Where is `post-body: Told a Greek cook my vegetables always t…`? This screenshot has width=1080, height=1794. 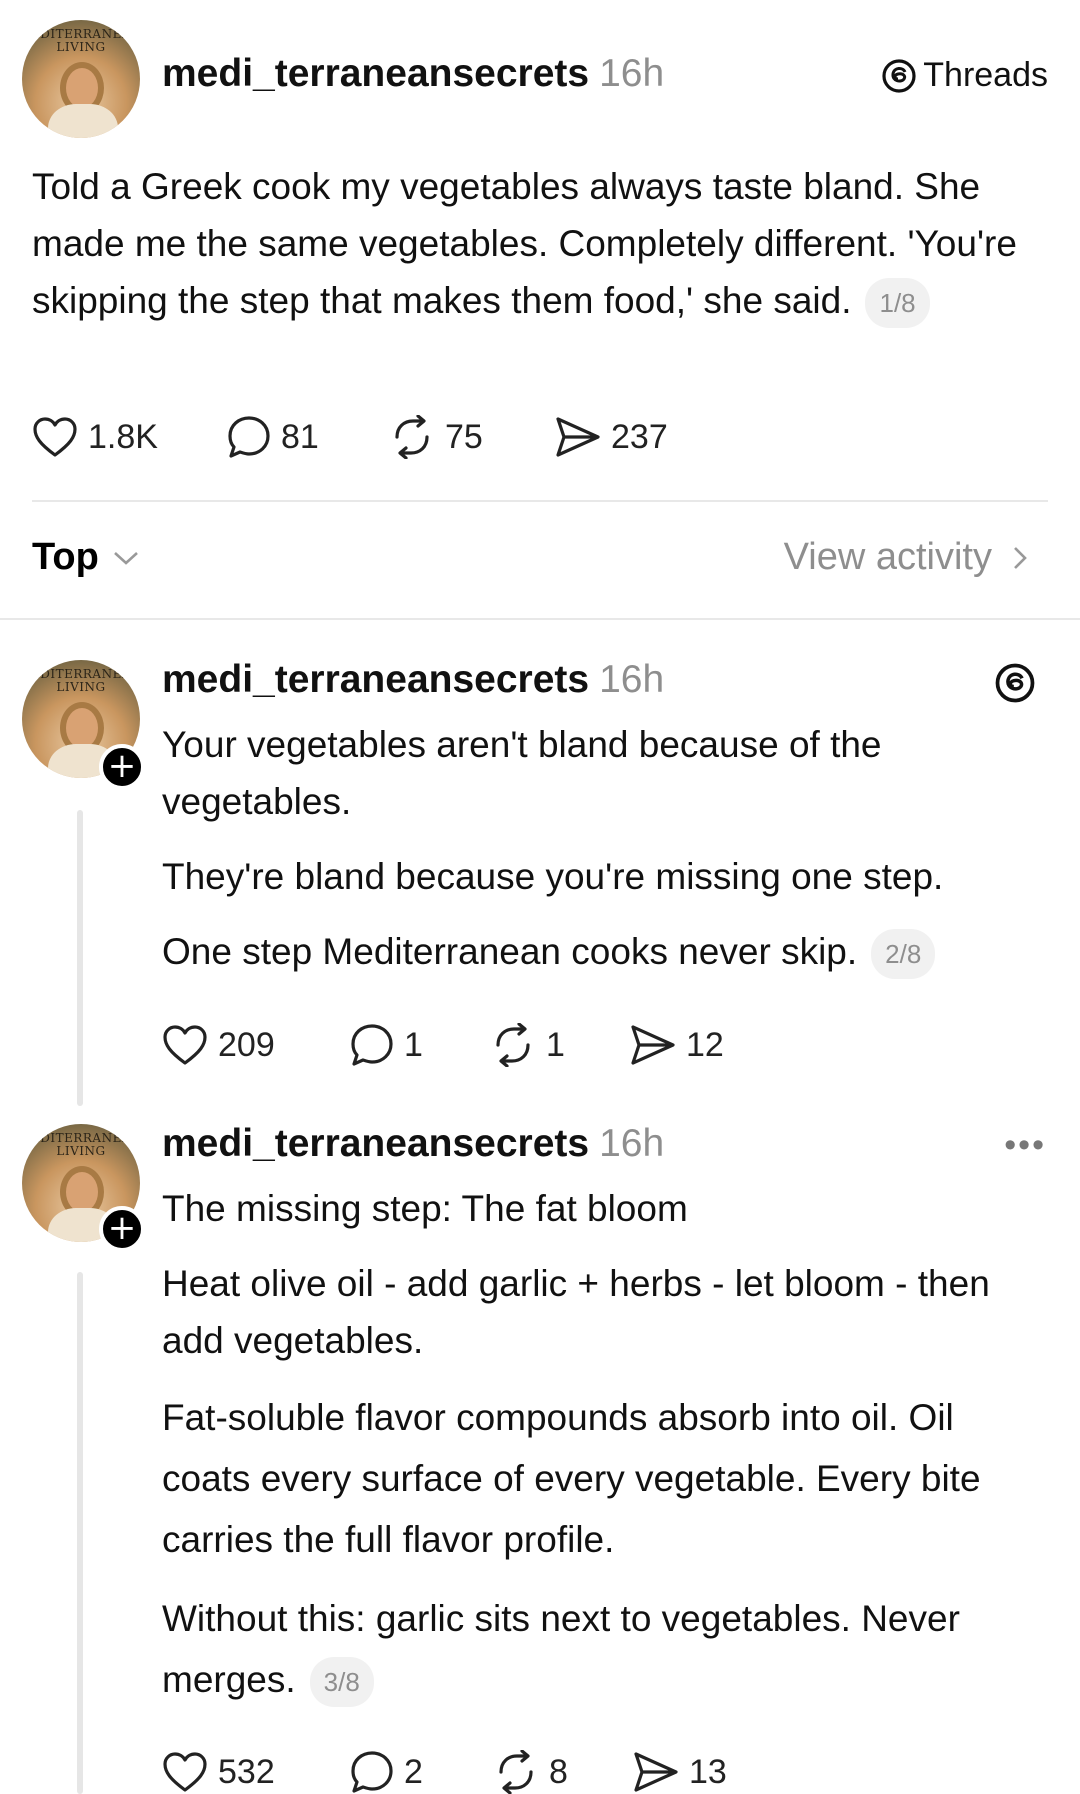
post-body: Told a Greek cook my vegetables always t… is located at coordinates (537, 243).